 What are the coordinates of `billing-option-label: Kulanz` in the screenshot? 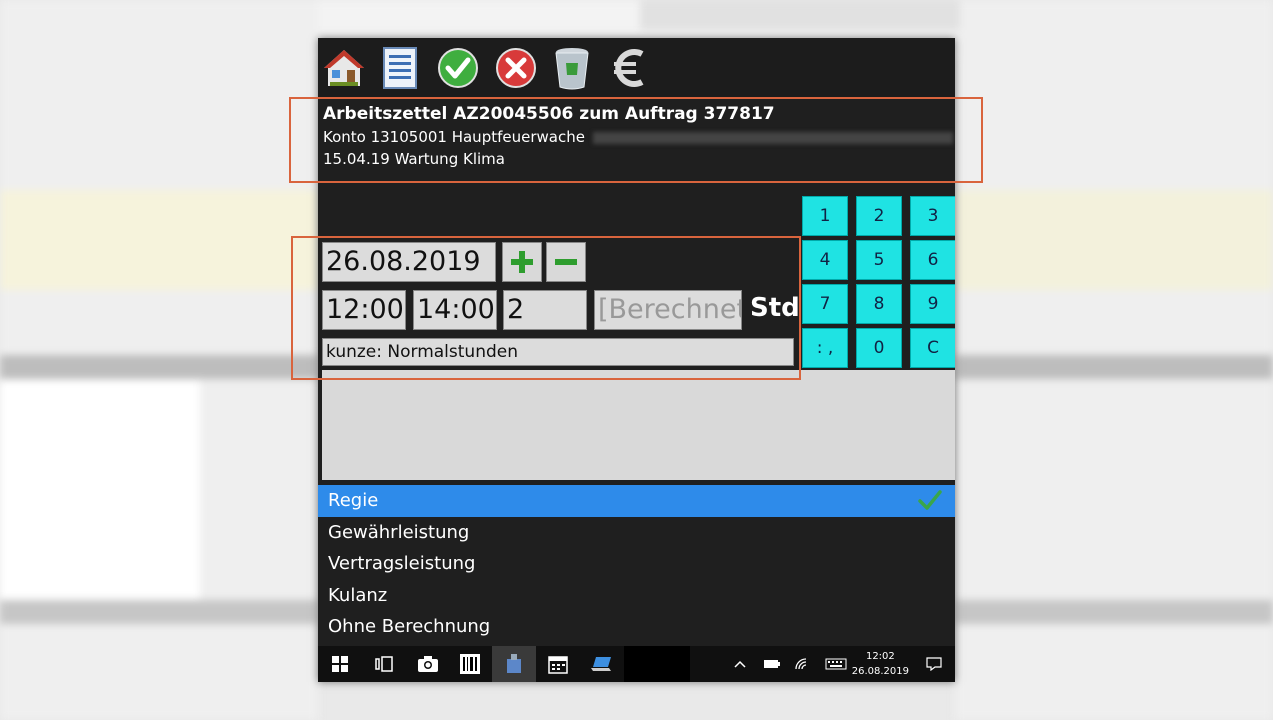 It's located at (358, 595).